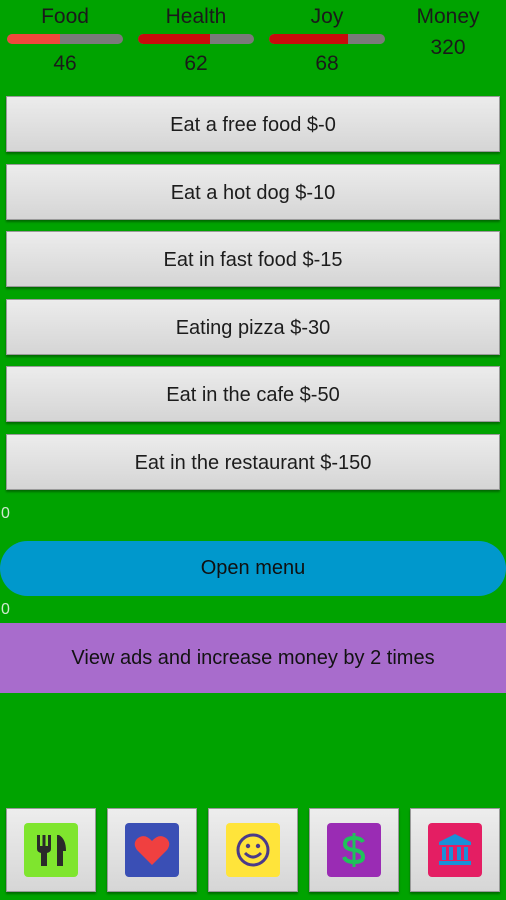 The image size is (506, 900). I want to click on dollar-icon, so click(354, 850).